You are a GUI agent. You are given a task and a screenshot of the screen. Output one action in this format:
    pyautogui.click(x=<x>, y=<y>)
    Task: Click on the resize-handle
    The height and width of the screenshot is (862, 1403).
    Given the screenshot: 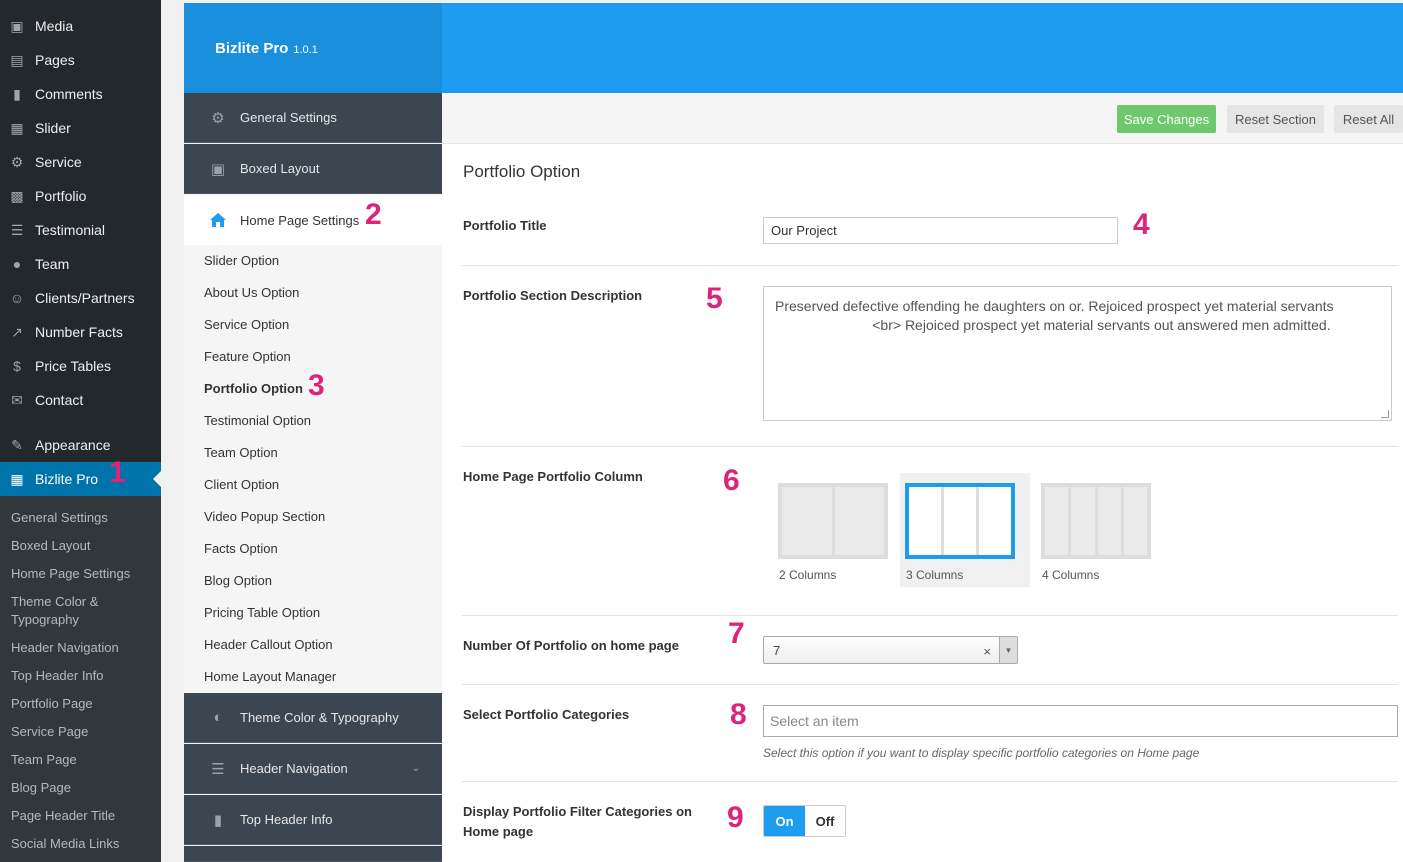 What is the action you would take?
    pyautogui.click(x=1385, y=414)
    